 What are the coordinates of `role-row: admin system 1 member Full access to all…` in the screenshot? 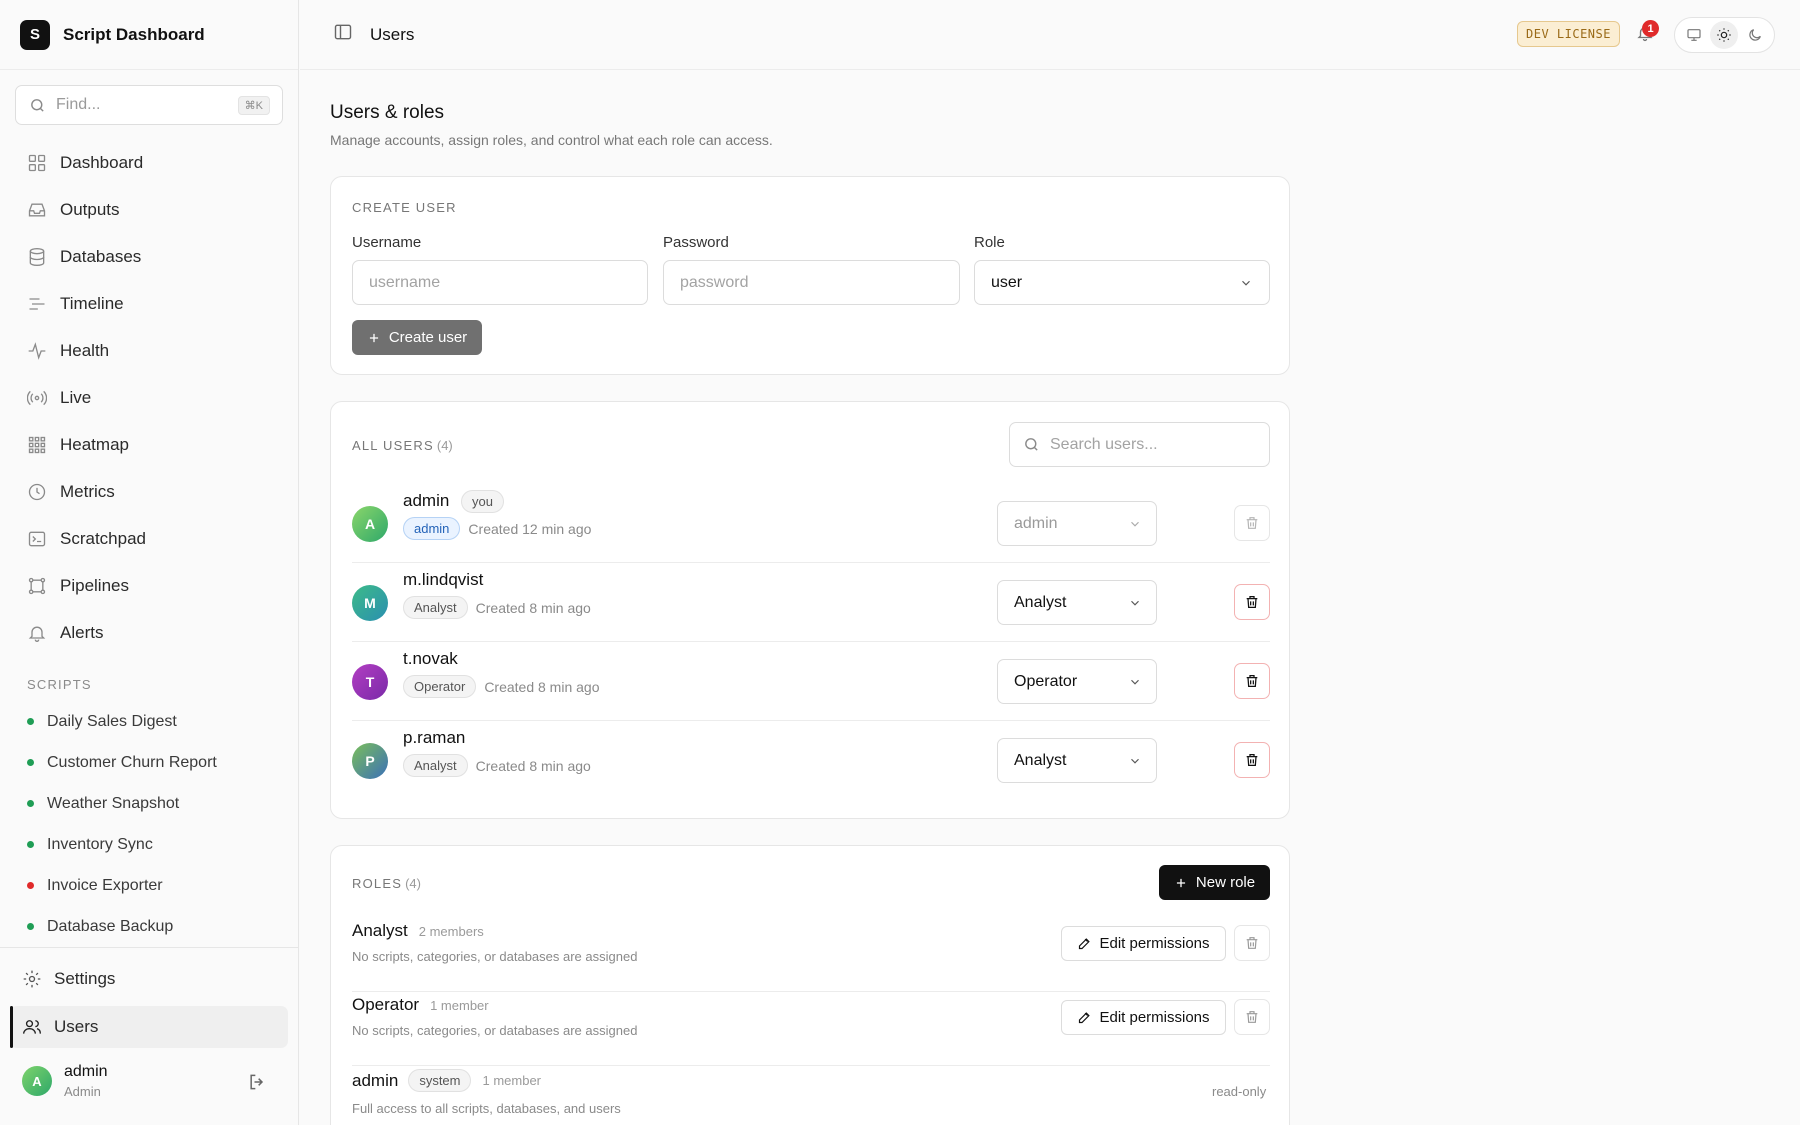 It's located at (811, 1095).